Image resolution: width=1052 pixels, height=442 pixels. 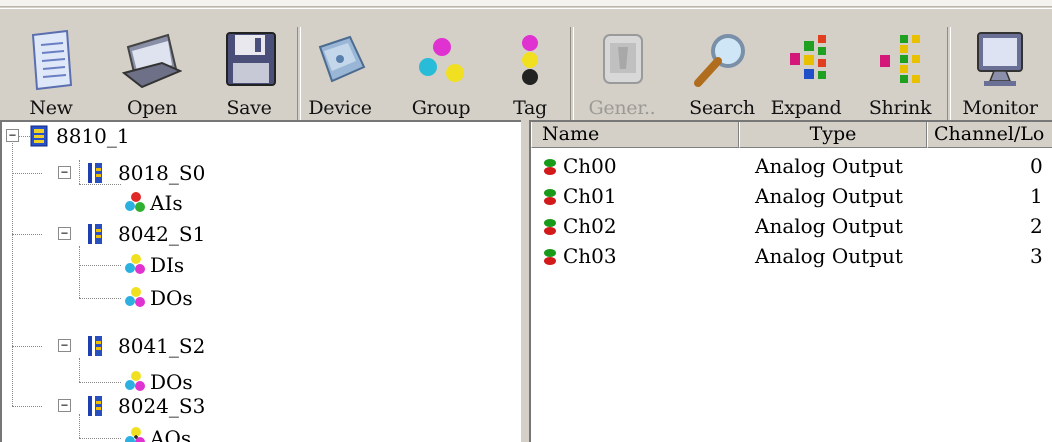 I want to click on list-item: Ch02 Analog Output 2, so click(x=797, y=226).